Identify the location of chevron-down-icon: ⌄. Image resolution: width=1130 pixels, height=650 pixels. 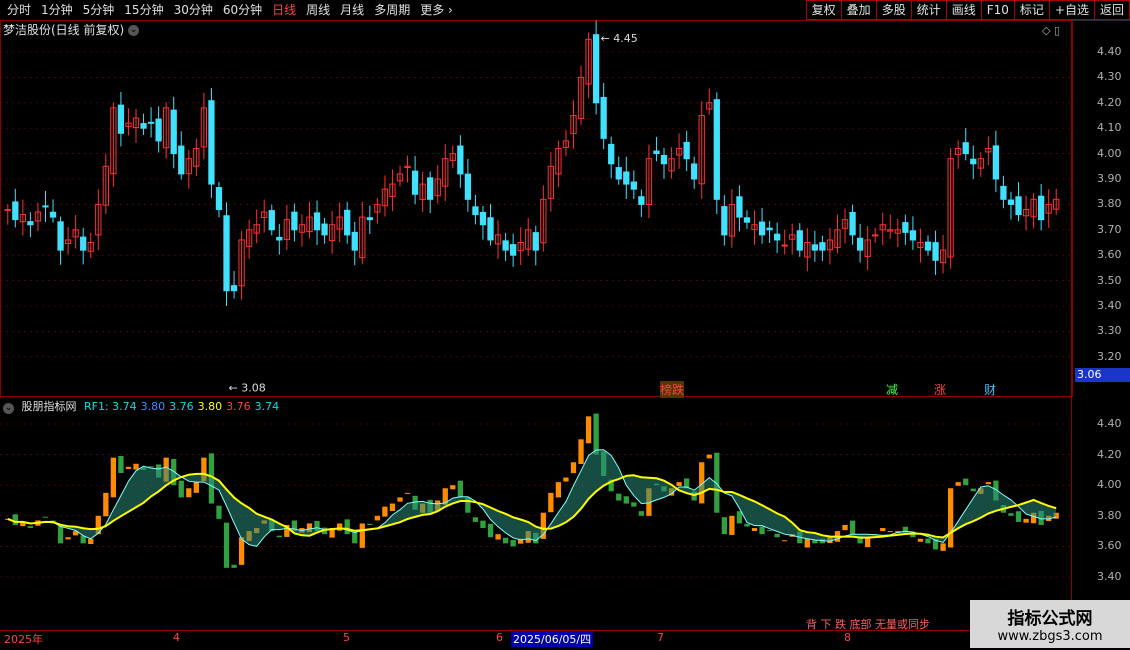
(8, 408).